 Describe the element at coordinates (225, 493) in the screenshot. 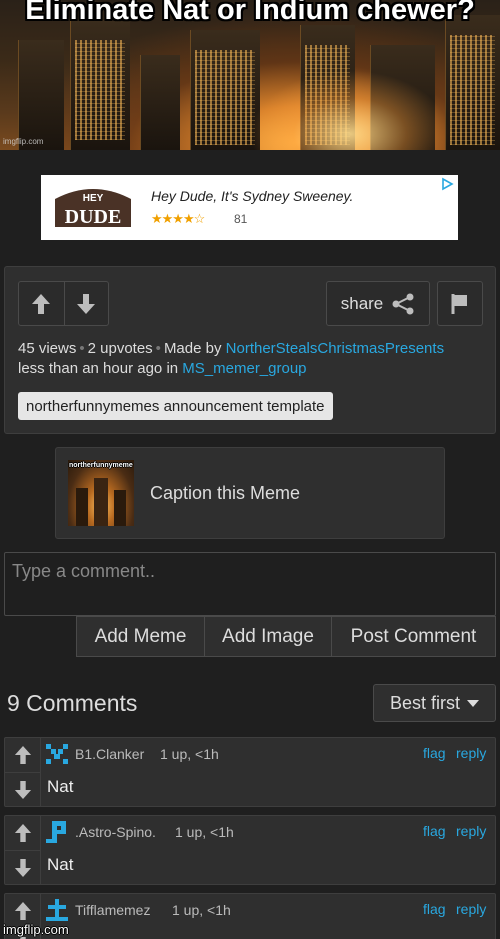

I see `caption-label: Caption this Meme` at that location.